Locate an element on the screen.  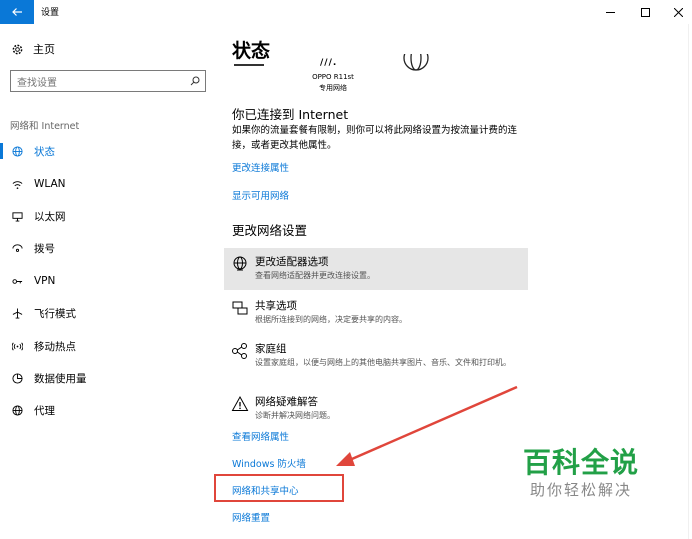
option-description: 诊断并解决网络问题。 is located at coordinates (295, 415).